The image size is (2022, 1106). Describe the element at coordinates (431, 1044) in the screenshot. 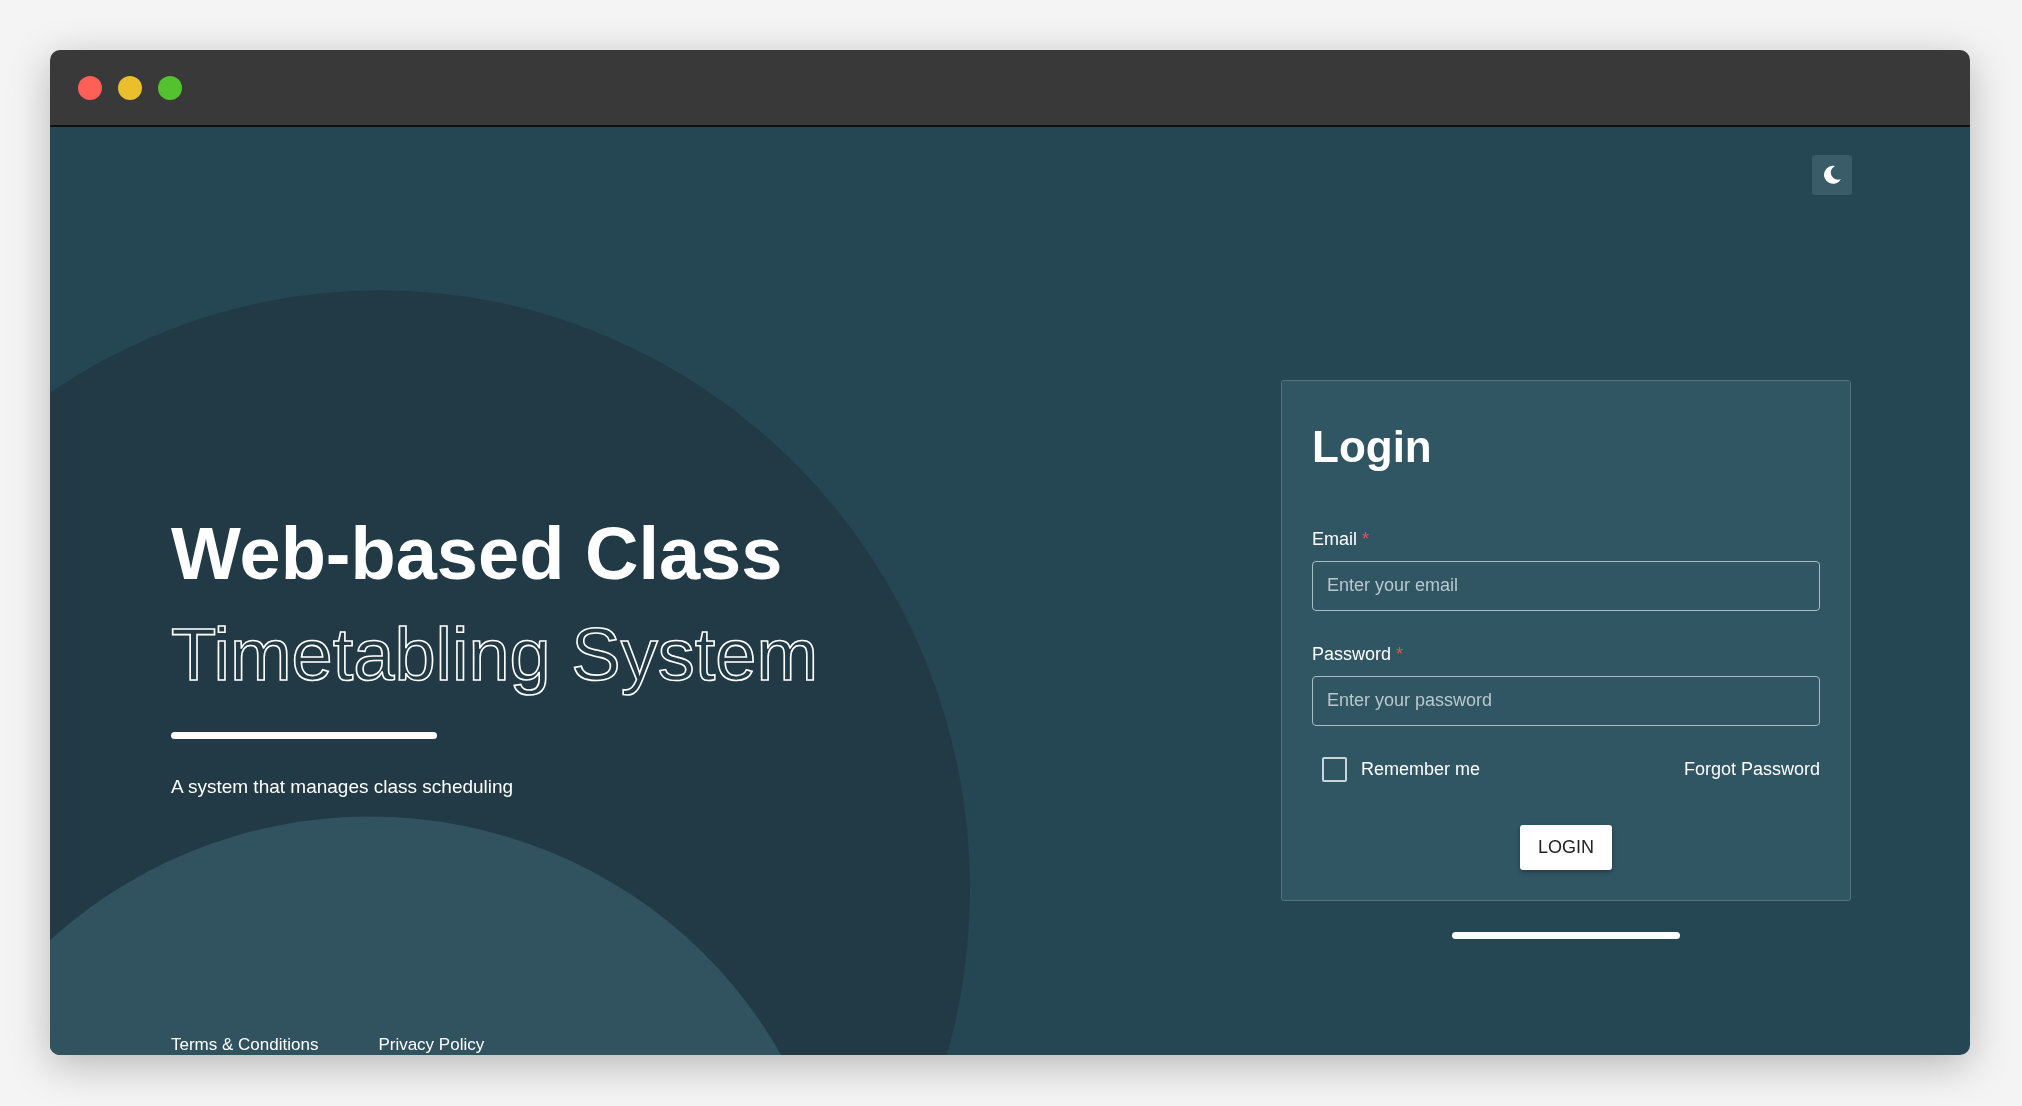

I see `footer-link: Privacy Policy` at that location.